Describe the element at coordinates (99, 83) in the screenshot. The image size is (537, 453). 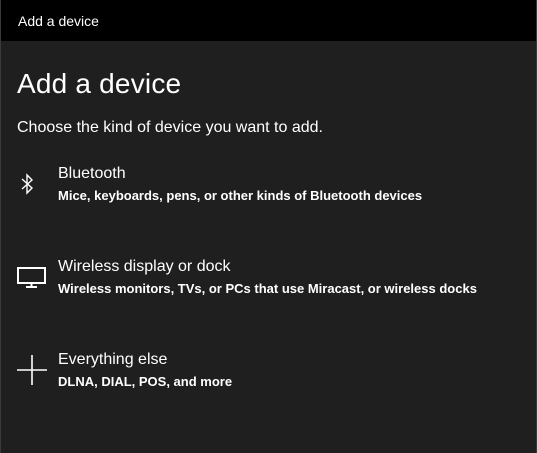
I see `page-title: Add a device` at that location.